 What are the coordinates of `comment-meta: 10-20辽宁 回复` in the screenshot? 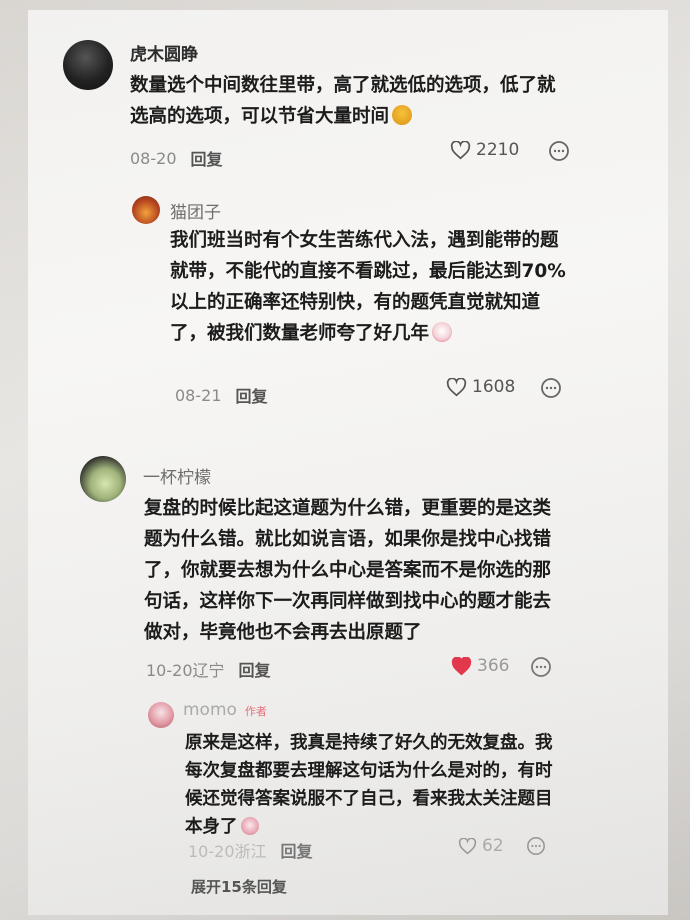 It's located at (208, 669).